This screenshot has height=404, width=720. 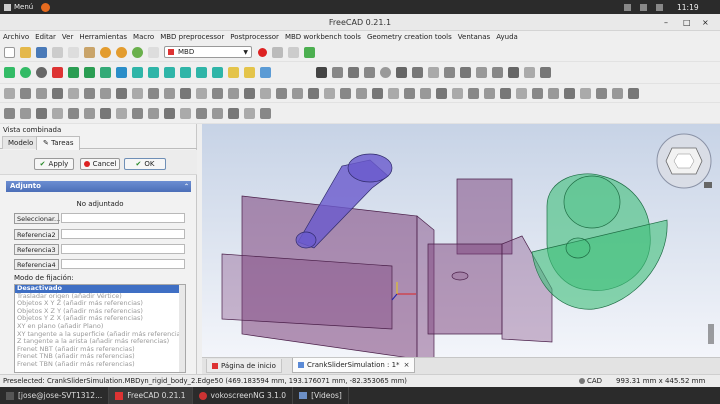 I want to click on minimize-icon: –, so click(x=666, y=22).